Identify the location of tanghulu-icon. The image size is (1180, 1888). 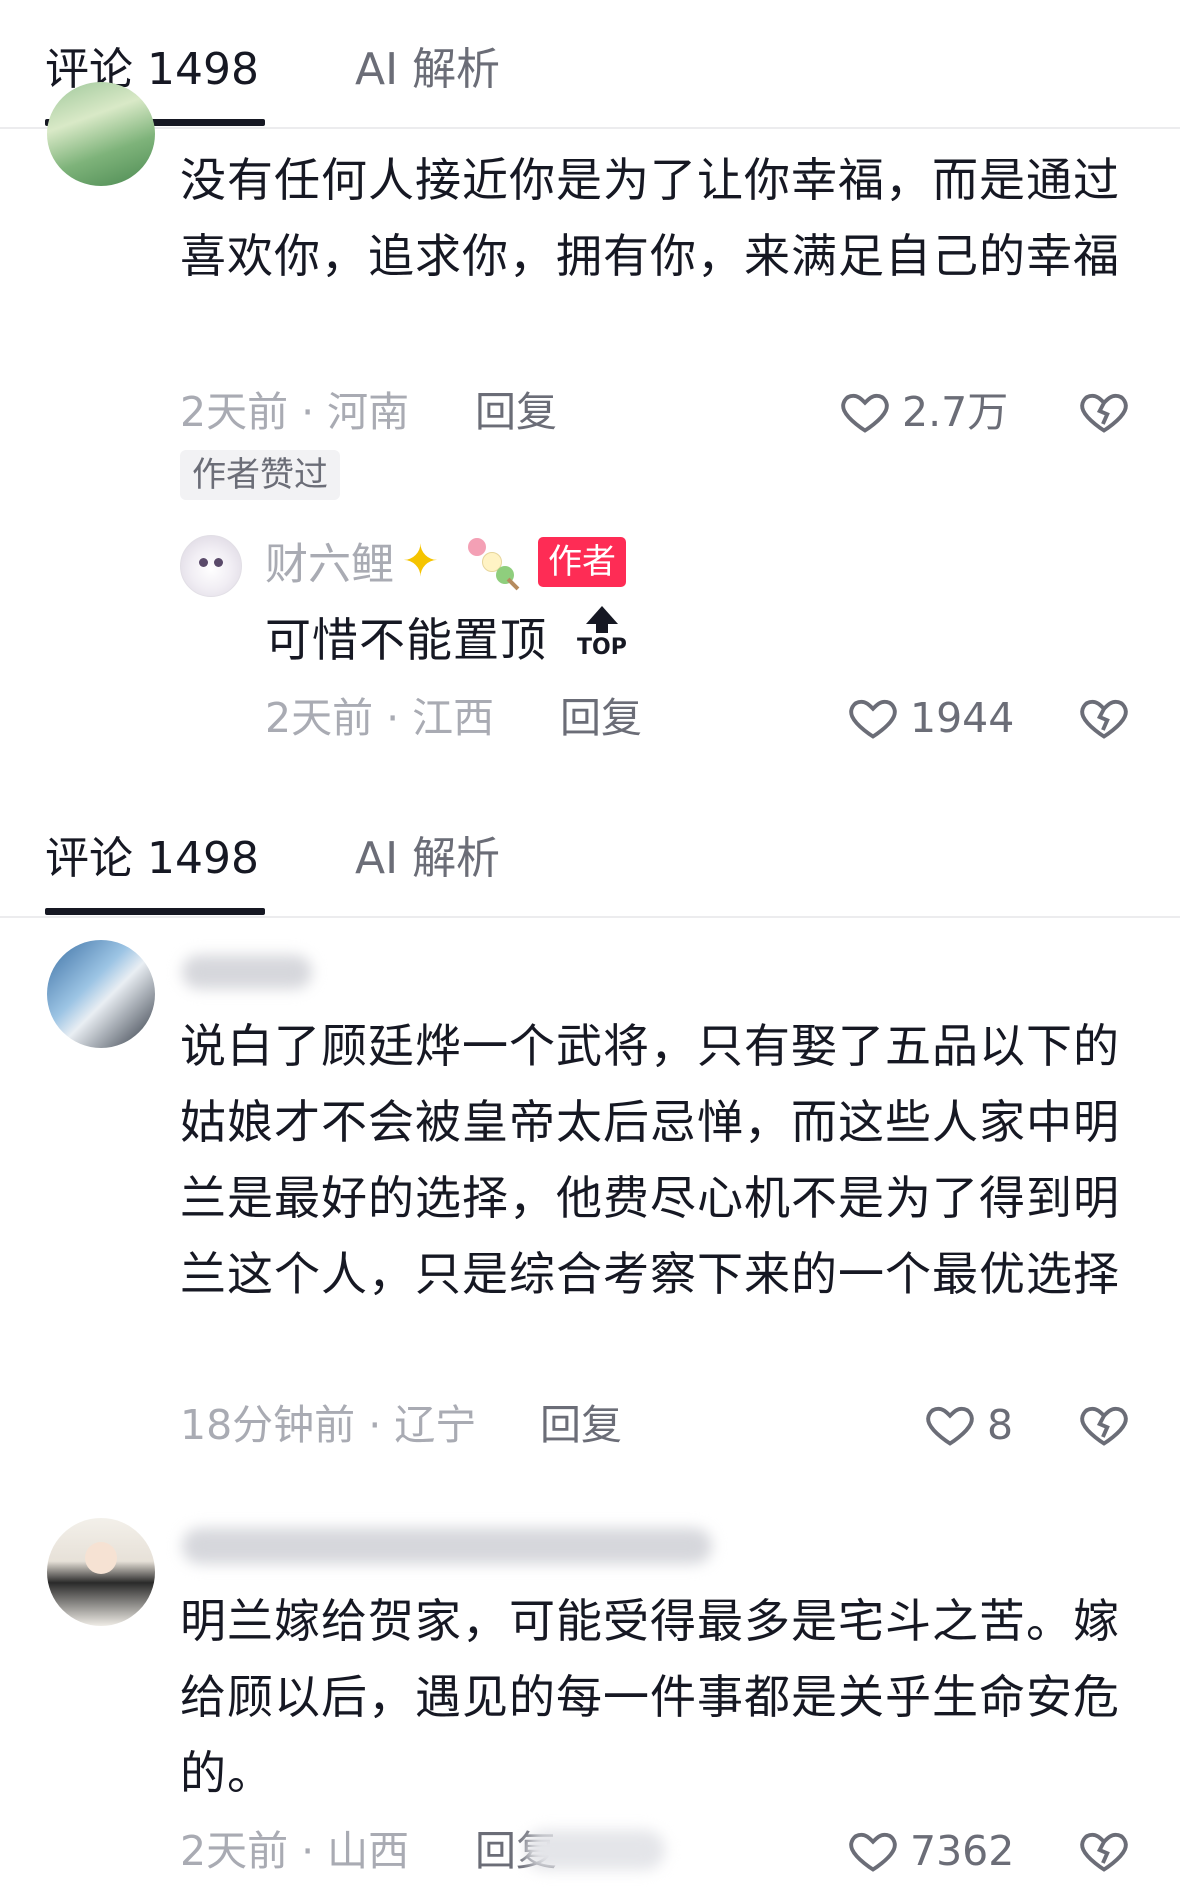
(492, 564).